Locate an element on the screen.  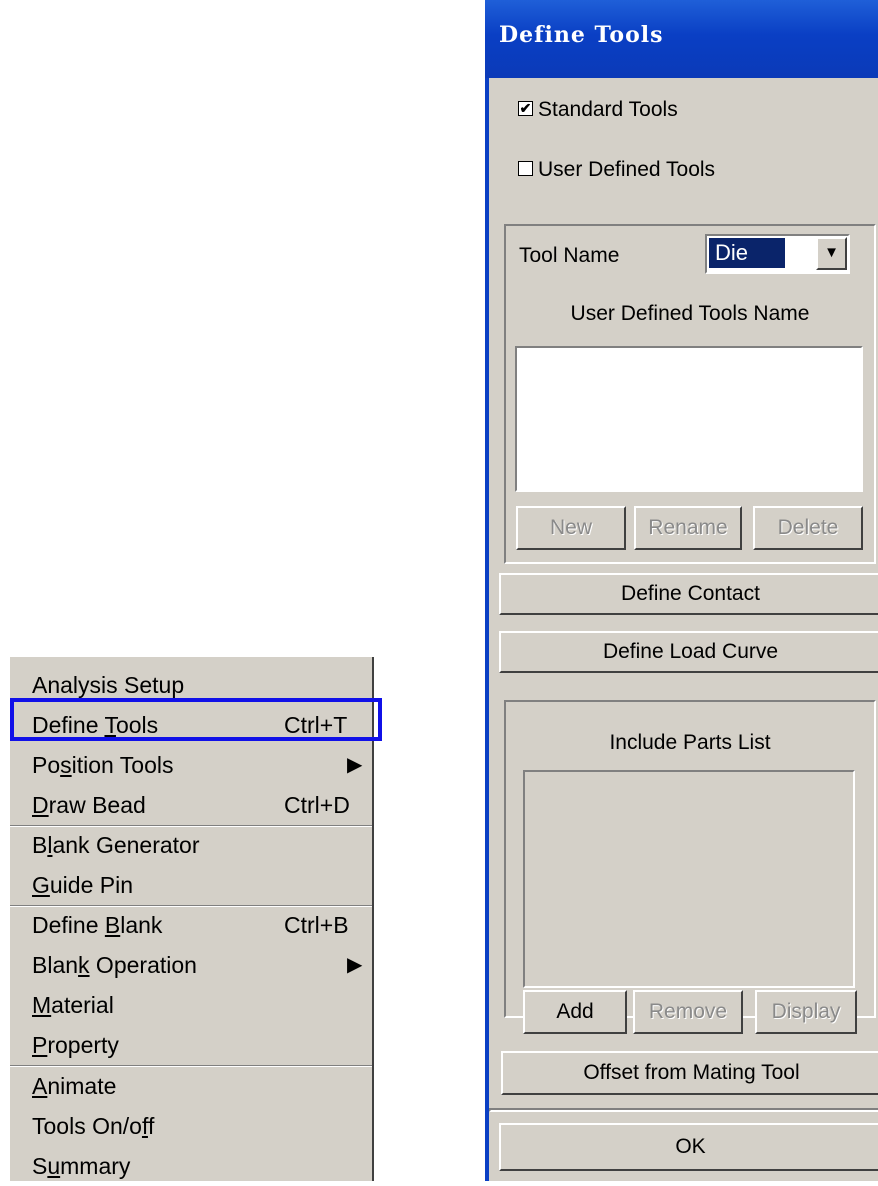
new-button: New is located at coordinates (571, 528).